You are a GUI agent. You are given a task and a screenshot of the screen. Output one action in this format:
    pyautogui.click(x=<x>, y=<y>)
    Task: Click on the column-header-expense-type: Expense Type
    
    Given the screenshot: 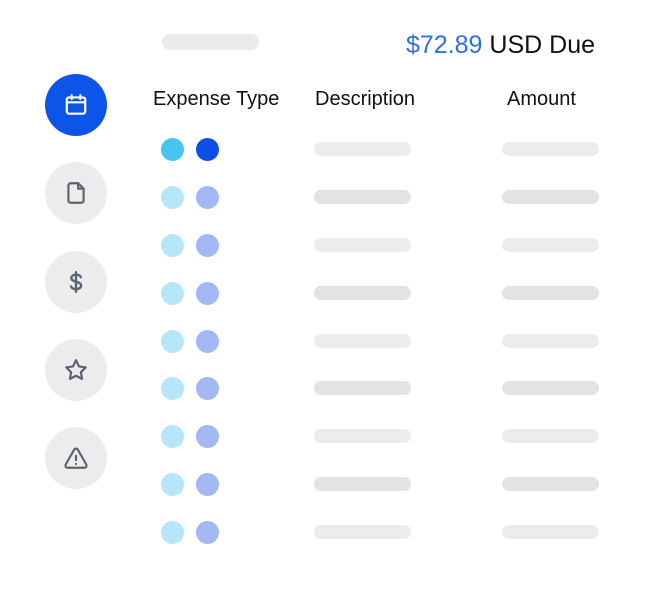 What is the action you would take?
    pyautogui.click(x=216, y=99)
    